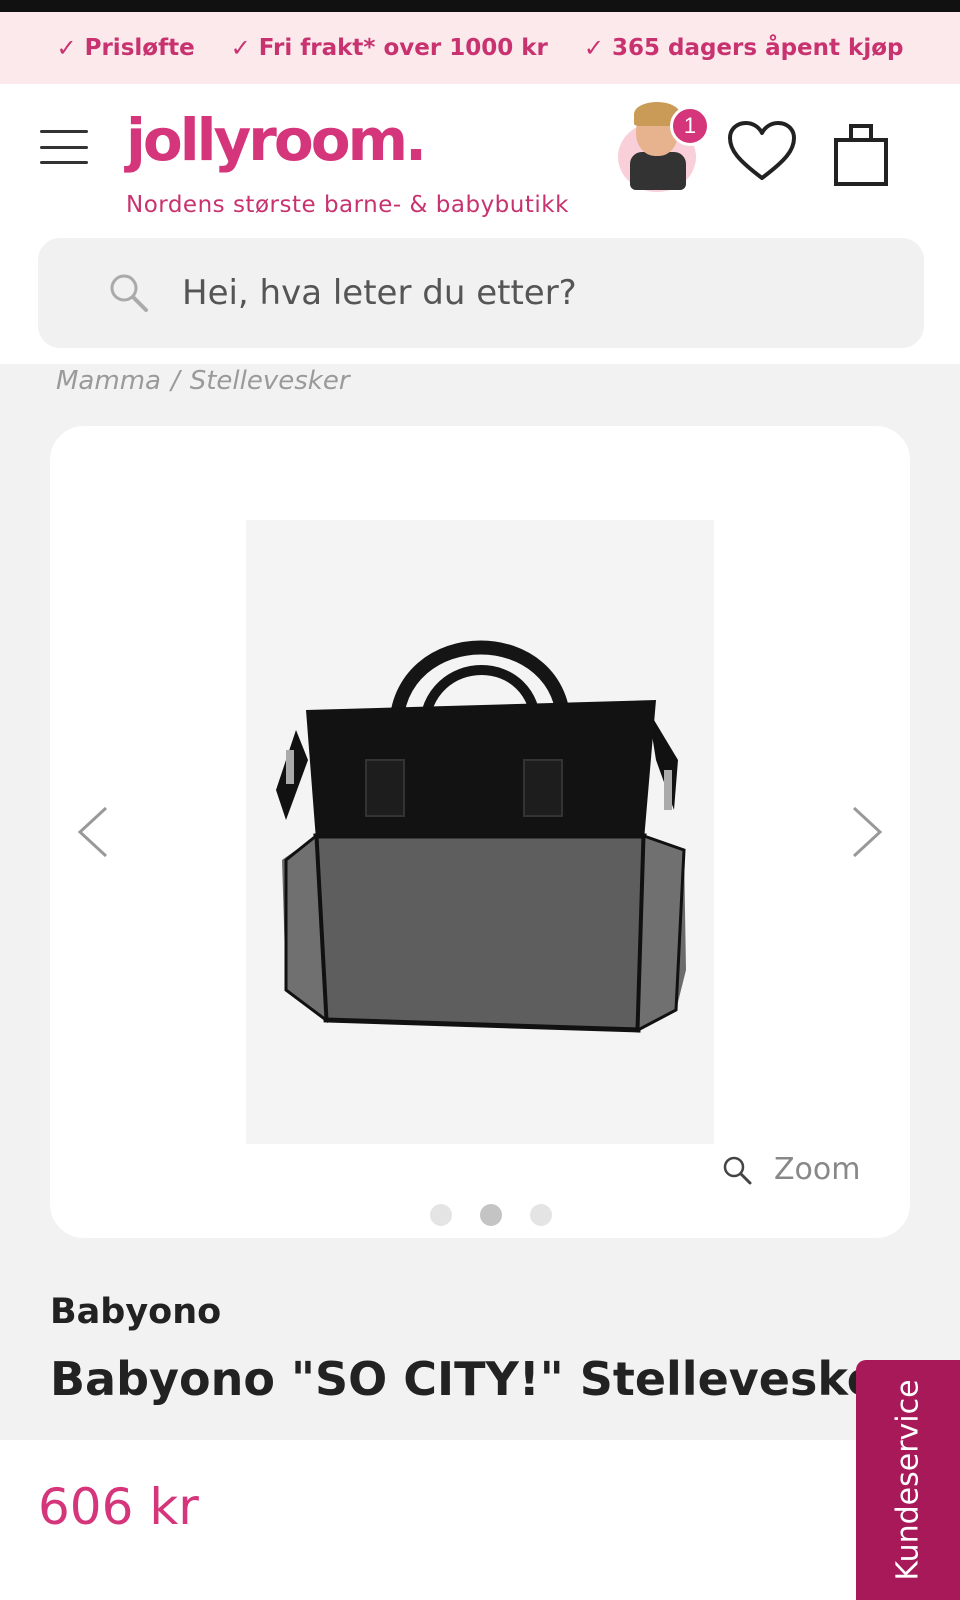  I want to click on customer-service-label: Kundeservice, so click(908, 1480).